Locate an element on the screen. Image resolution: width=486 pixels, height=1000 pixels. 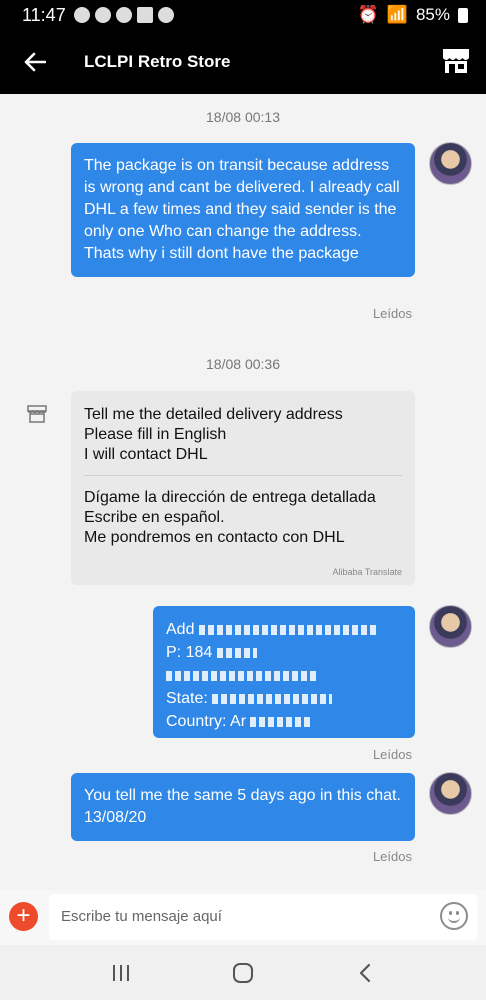
message-input: Escribe tu mensaje aquí is located at coordinates (263, 917).